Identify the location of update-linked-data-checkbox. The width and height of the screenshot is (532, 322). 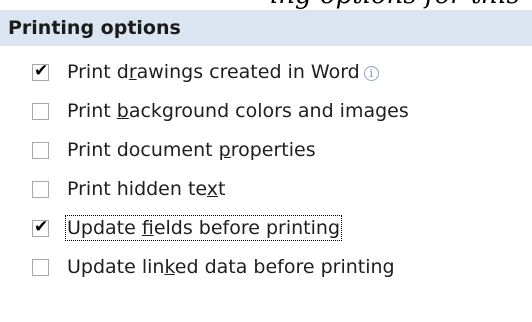
(40, 267).